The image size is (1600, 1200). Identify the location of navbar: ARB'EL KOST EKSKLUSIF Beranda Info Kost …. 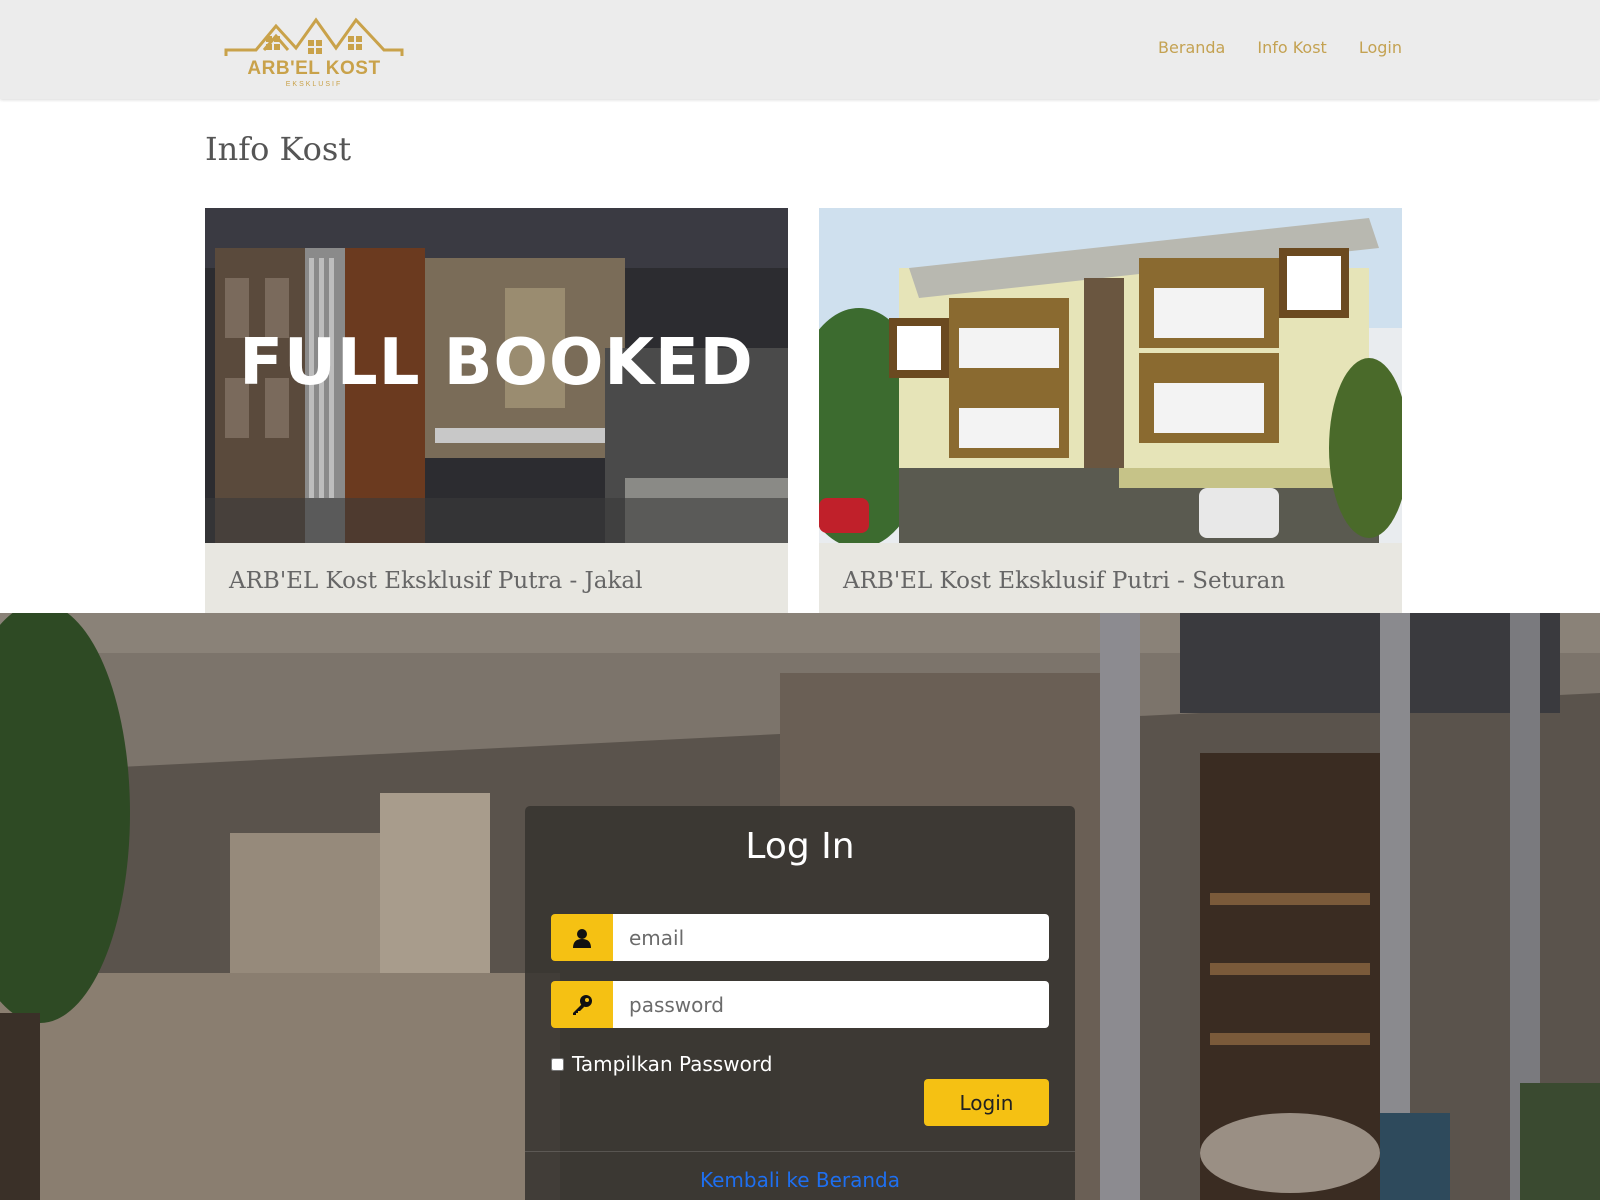
(800, 49).